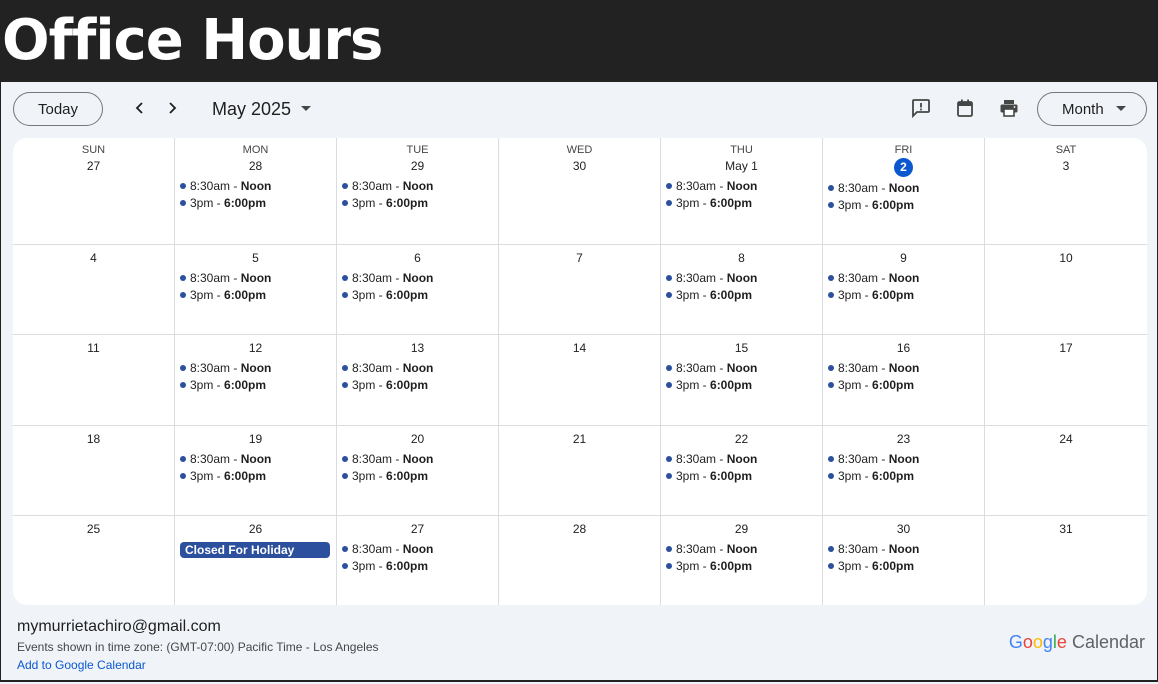 Image resolution: width=1158 pixels, height=684 pixels. Describe the element at coordinates (94, 191) in the screenshot. I see `day-cell: SUN 27` at that location.